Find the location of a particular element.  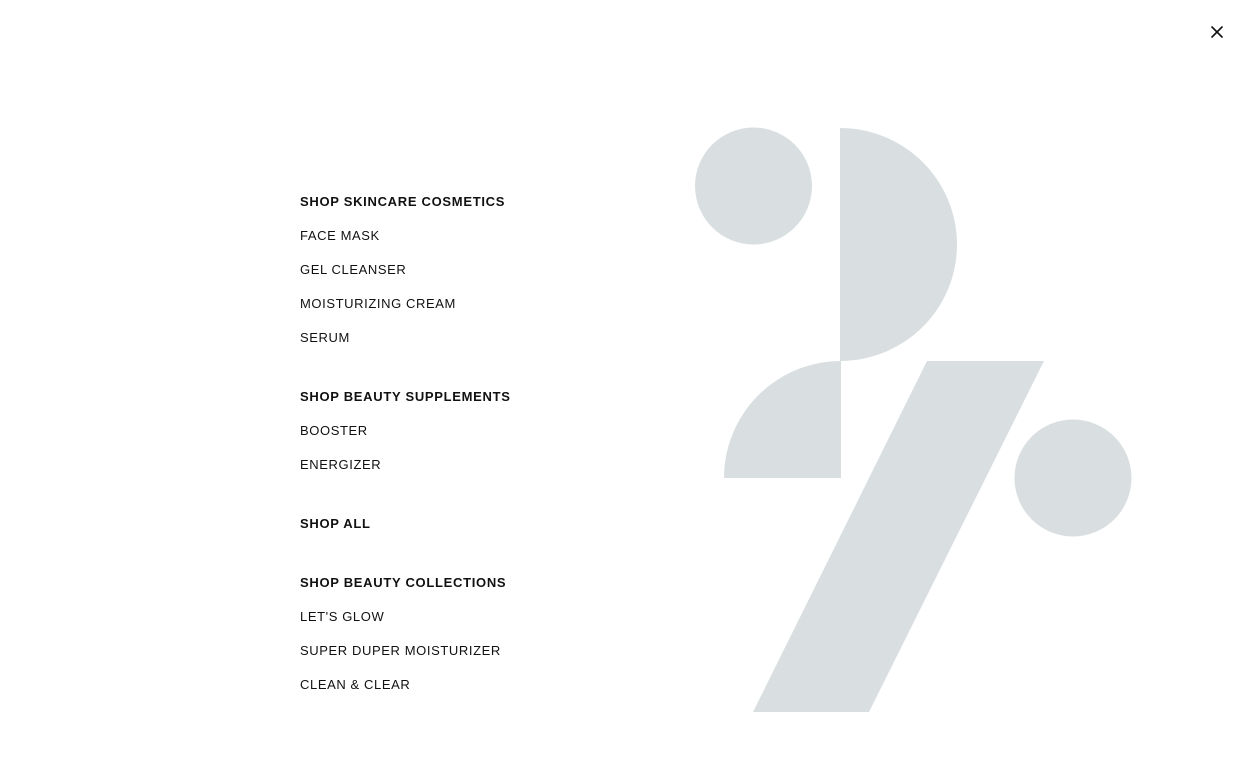

menu-item-super-duper-moisturizer: SUPER DUPER MOISTURIZER is located at coordinates (400, 651).